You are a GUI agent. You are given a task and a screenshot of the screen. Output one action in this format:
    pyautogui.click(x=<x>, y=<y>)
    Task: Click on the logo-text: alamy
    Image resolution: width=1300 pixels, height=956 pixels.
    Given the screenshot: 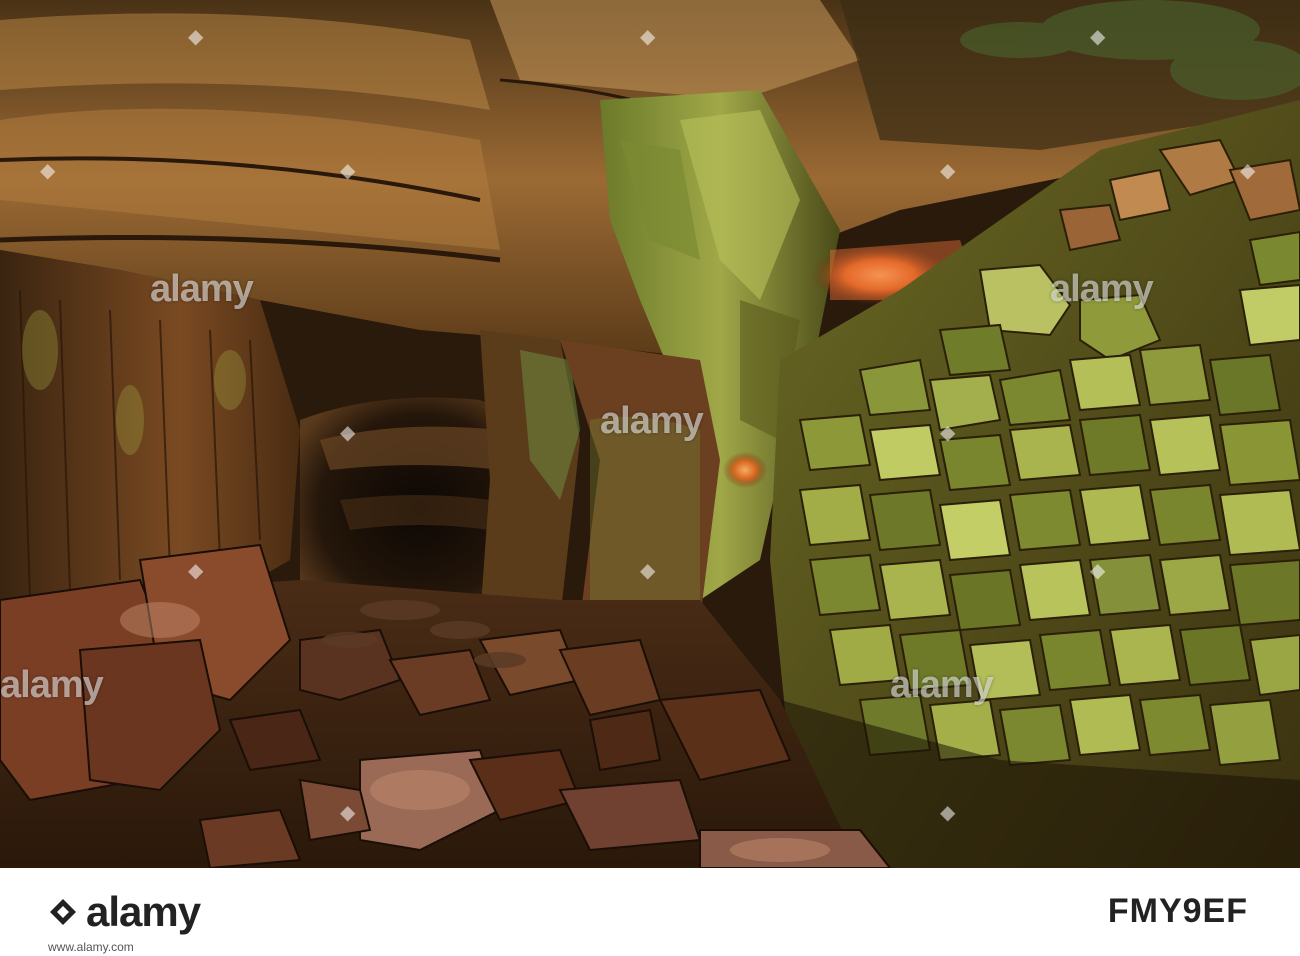 What is the action you would take?
    pyautogui.click(x=143, y=911)
    